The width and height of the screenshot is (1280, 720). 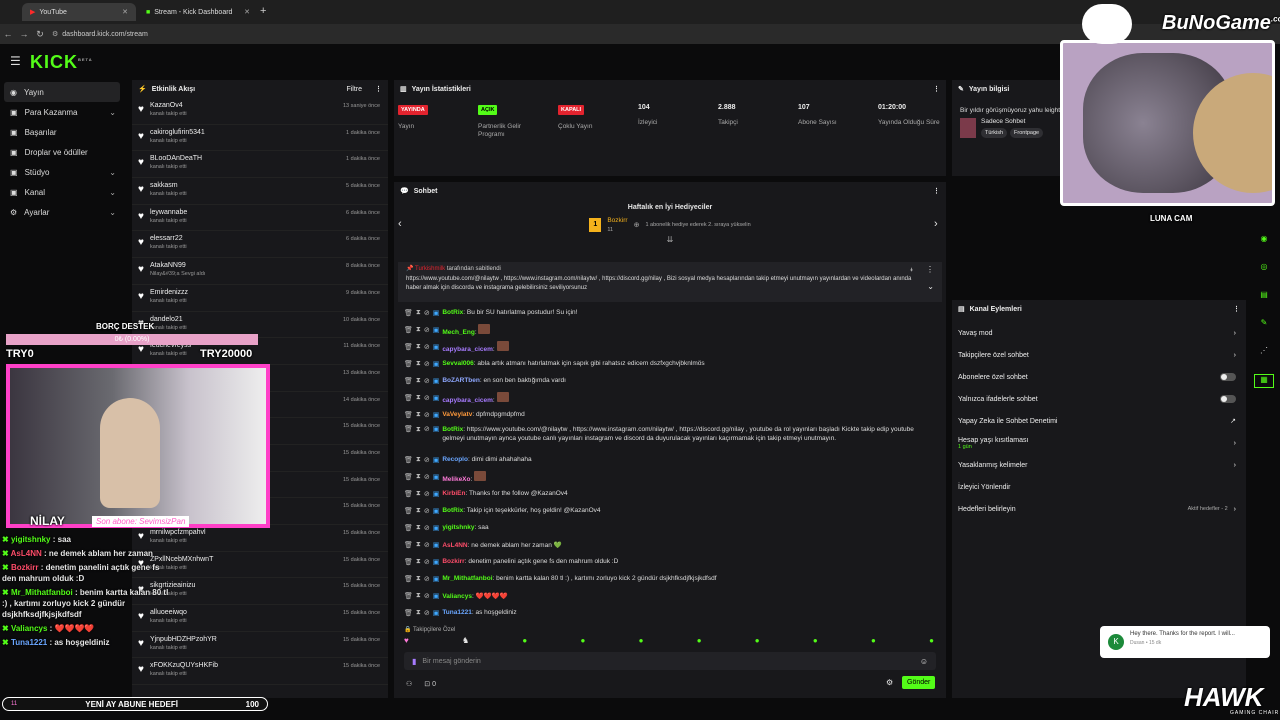 I want to click on action-row: Hesap yaşı kısıtlaması 1 gün ›, so click(x=1099, y=443).